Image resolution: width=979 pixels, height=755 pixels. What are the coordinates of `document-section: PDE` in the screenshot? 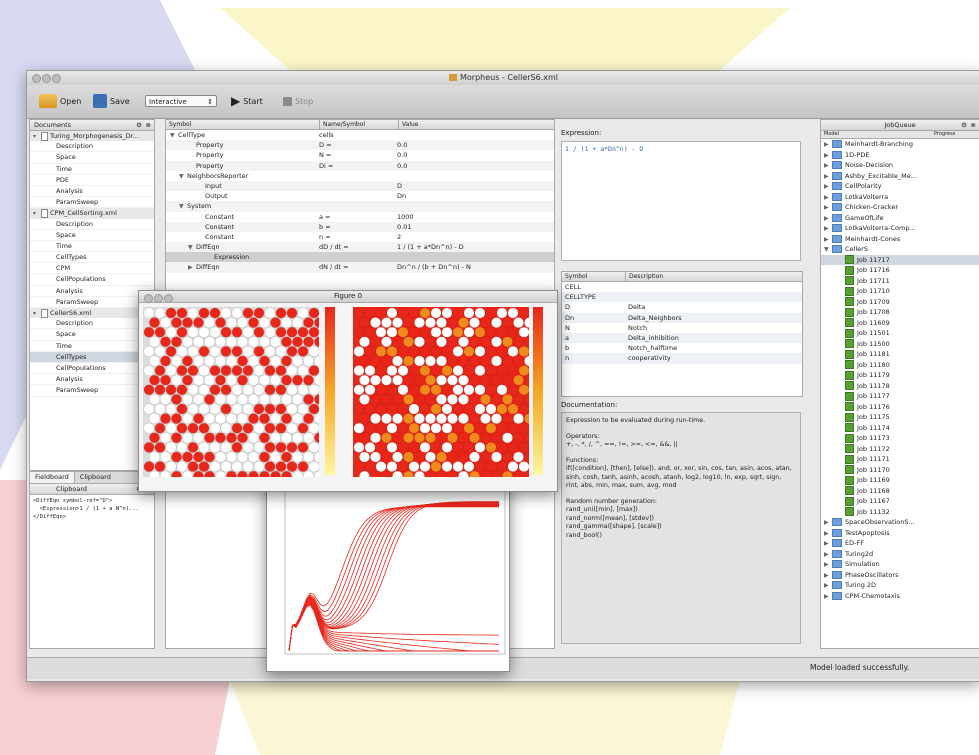 It's located at (92, 180).